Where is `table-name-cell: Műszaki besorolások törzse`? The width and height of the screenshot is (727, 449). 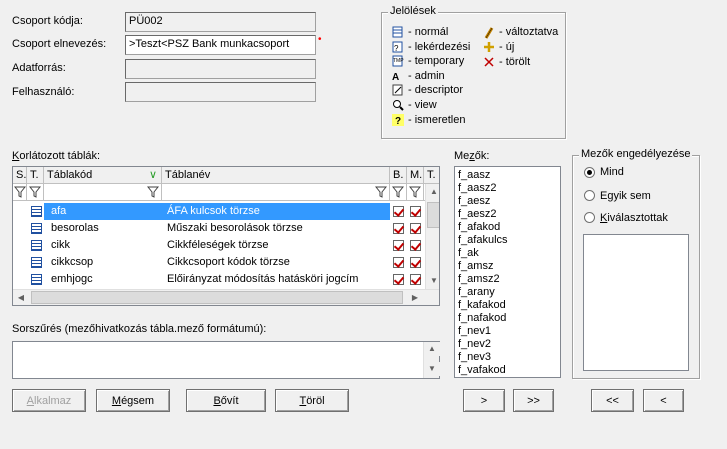 table-name-cell: Műszaki besorolások törzse is located at coordinates (277, 228).